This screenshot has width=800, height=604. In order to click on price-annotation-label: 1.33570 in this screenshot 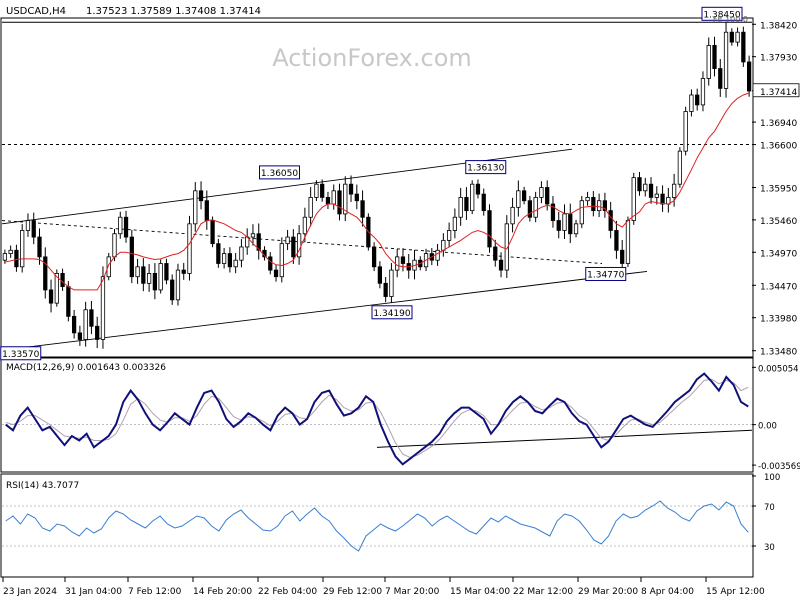, I will do `click(20, 355)`.